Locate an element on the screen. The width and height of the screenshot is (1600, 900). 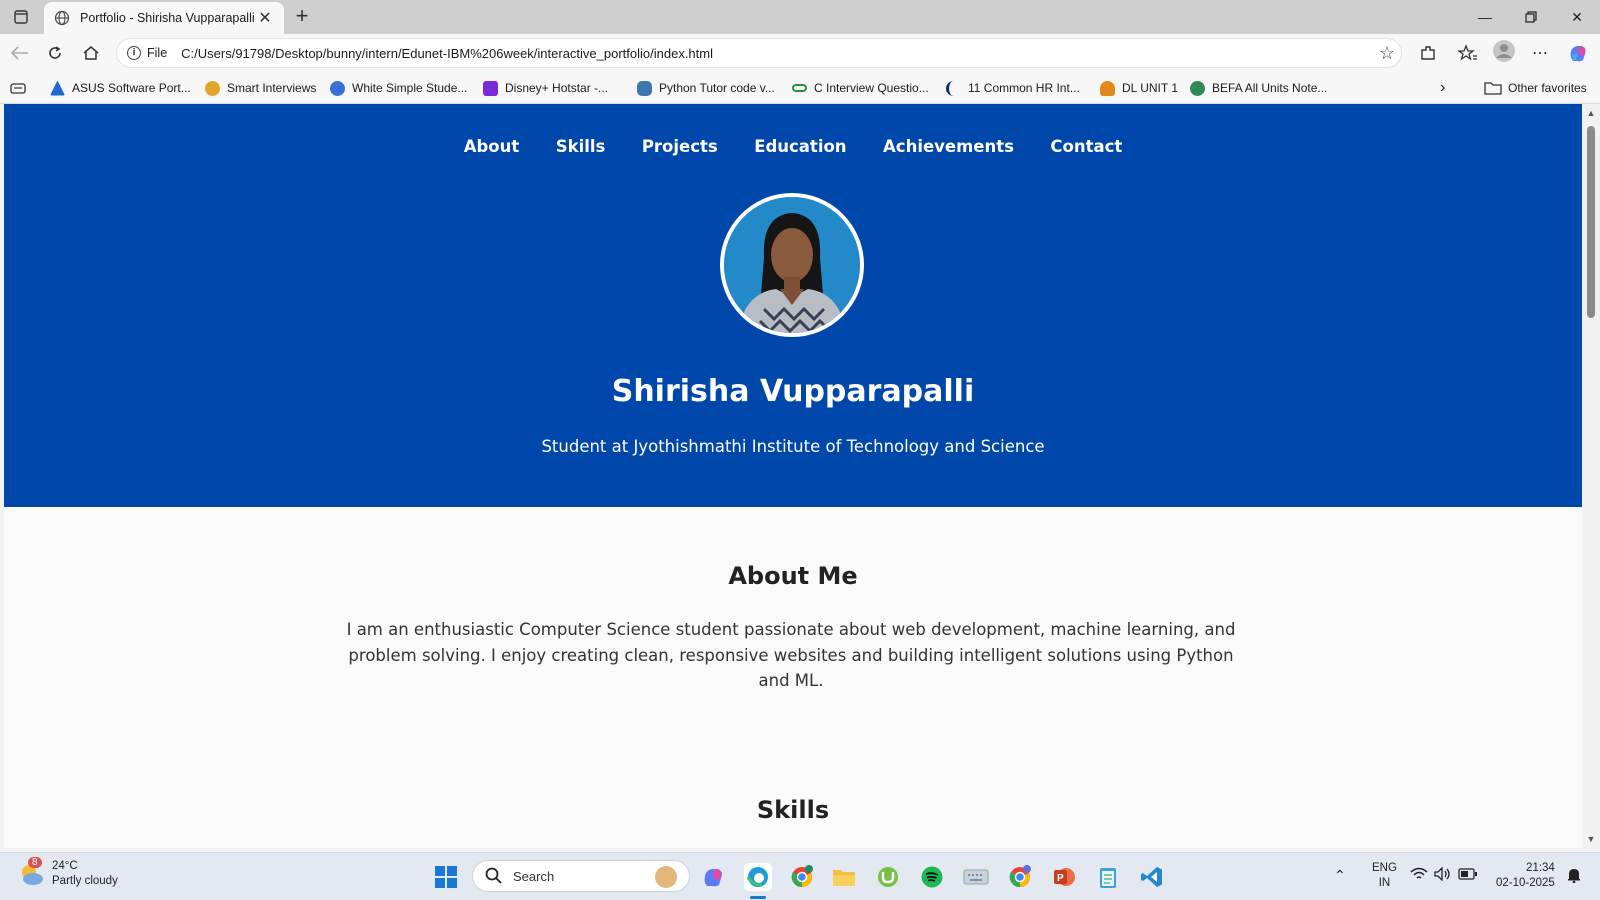
weather-desc: Partly cloudy is located at coordinates (85, 881).